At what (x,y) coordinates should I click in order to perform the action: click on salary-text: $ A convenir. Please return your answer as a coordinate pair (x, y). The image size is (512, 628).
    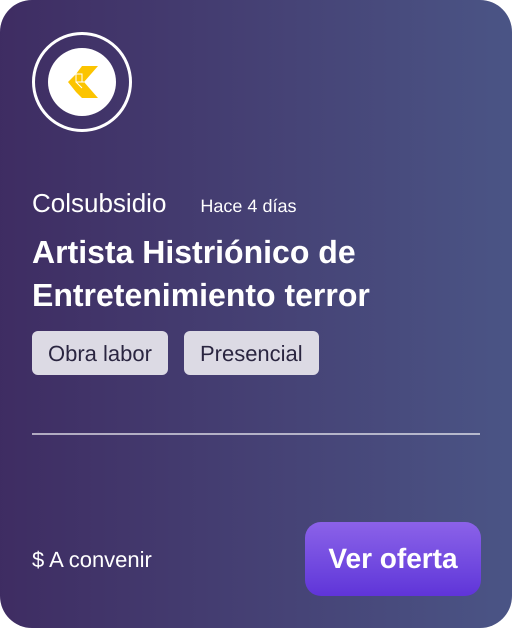
    Looking at the image, I should click on (92, 560).